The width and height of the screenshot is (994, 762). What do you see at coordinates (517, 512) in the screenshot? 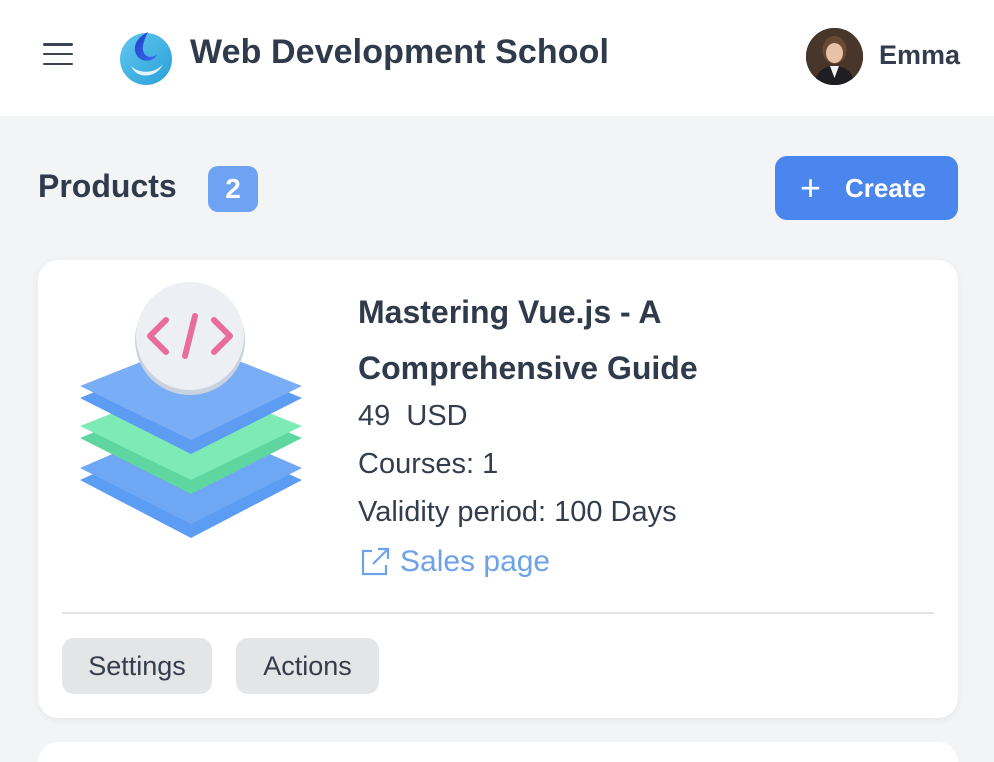
I see `product-validity: Validity period: 100 Days` at bounding box center [517, 512].